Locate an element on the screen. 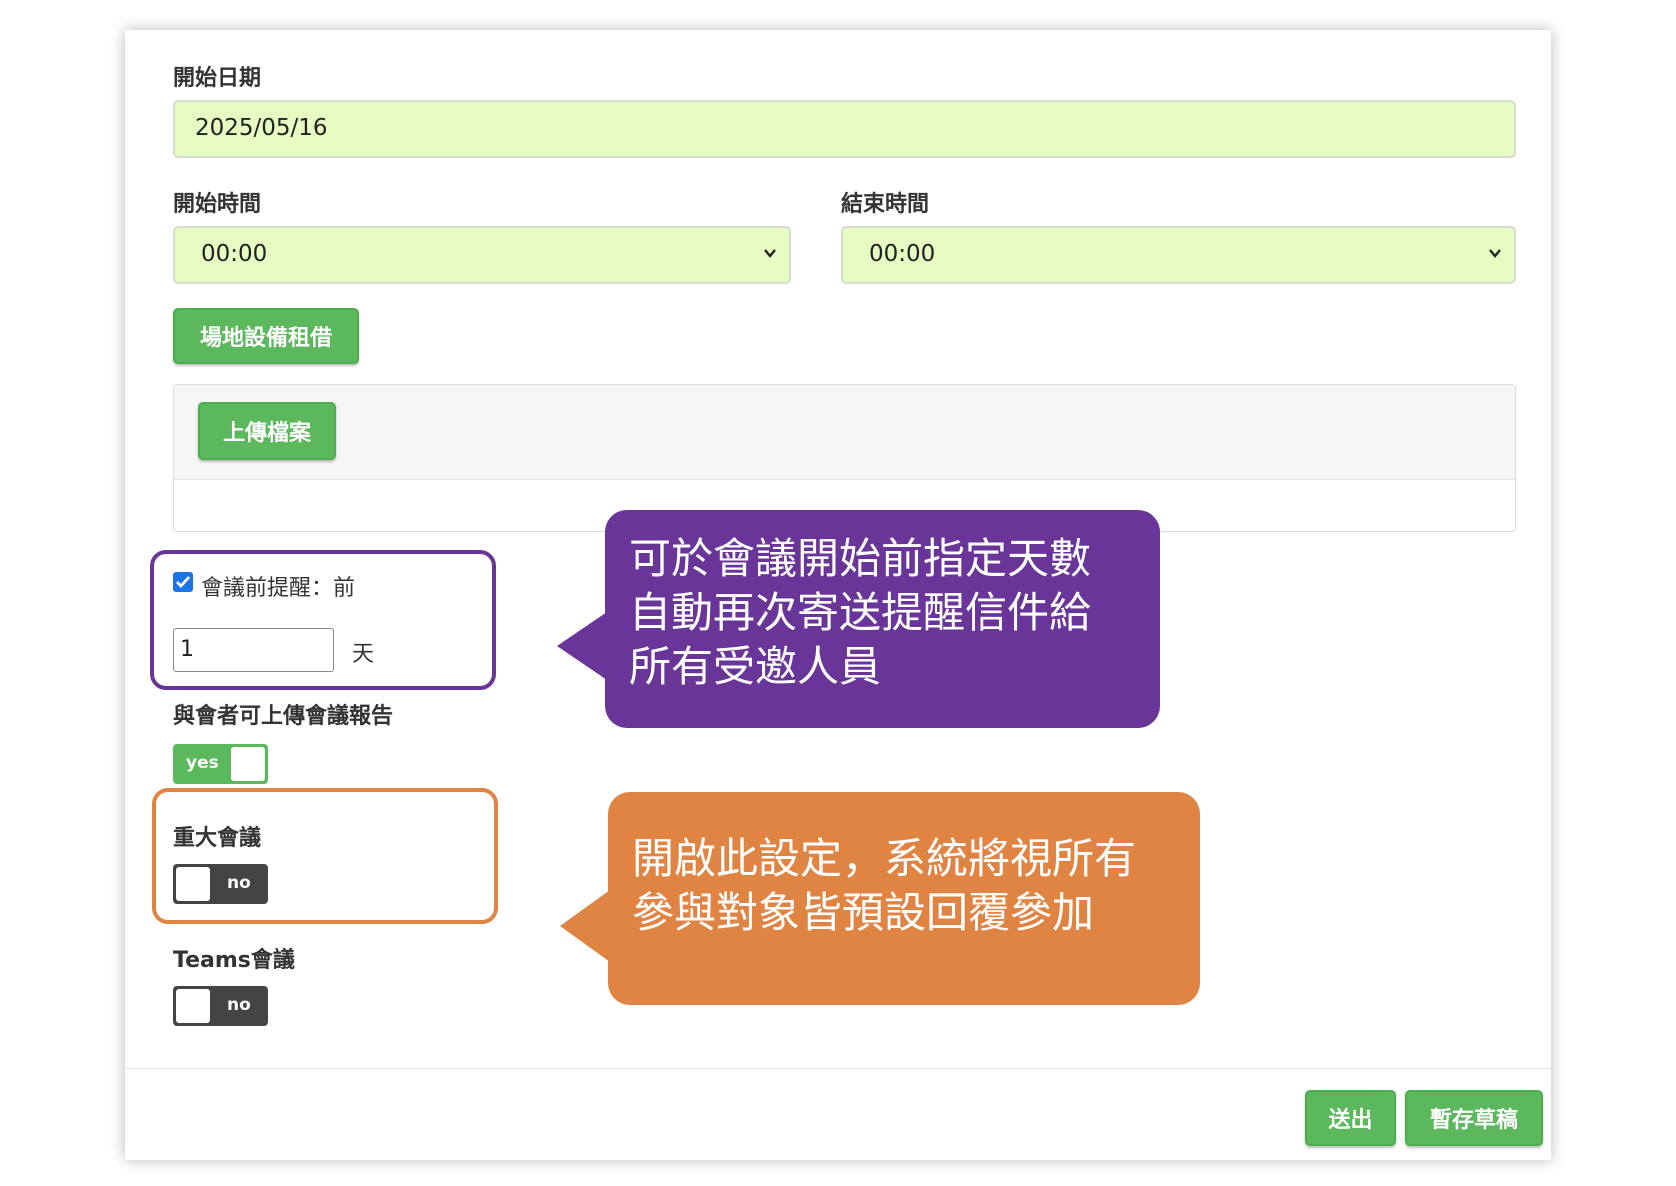  teams-meeting-toggle: no is located at coordinates (220, 1006).